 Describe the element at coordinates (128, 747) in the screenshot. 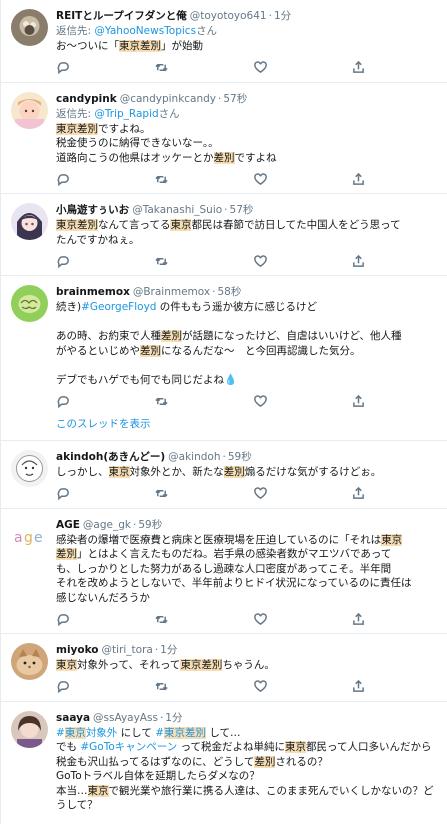

I see `hashtag-link: #GoToキャンペーン` at that location.